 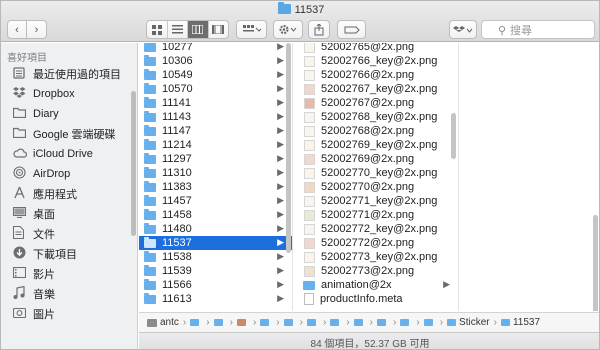 I want to click on sidebar-item-downloads: 下載項目, so click(x=65, y=254).